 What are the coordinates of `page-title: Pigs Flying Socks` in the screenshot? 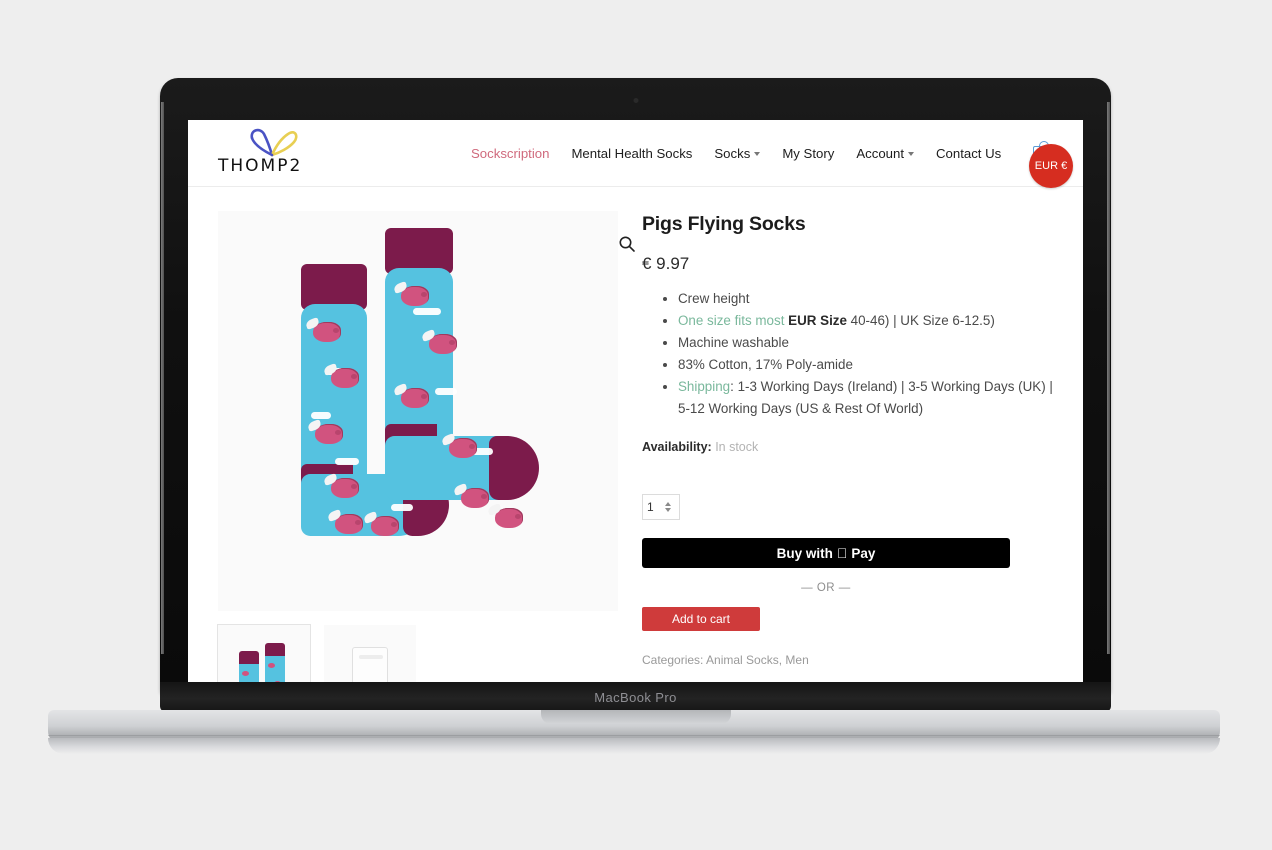 It's located at (724, 224).